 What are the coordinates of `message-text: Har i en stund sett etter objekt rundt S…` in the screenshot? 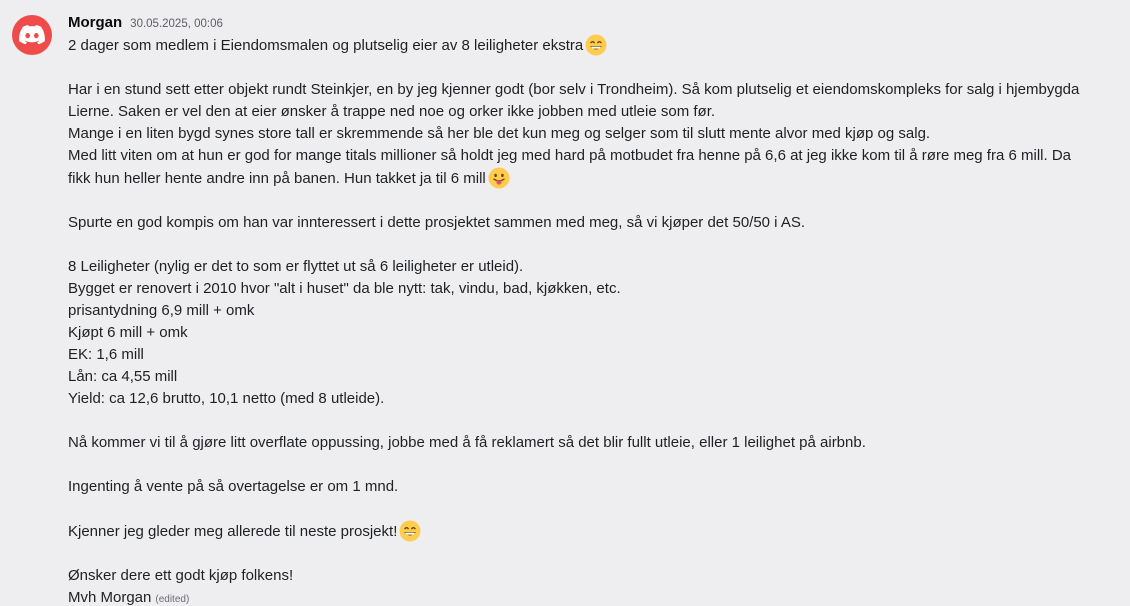 It's located at (574, 89).